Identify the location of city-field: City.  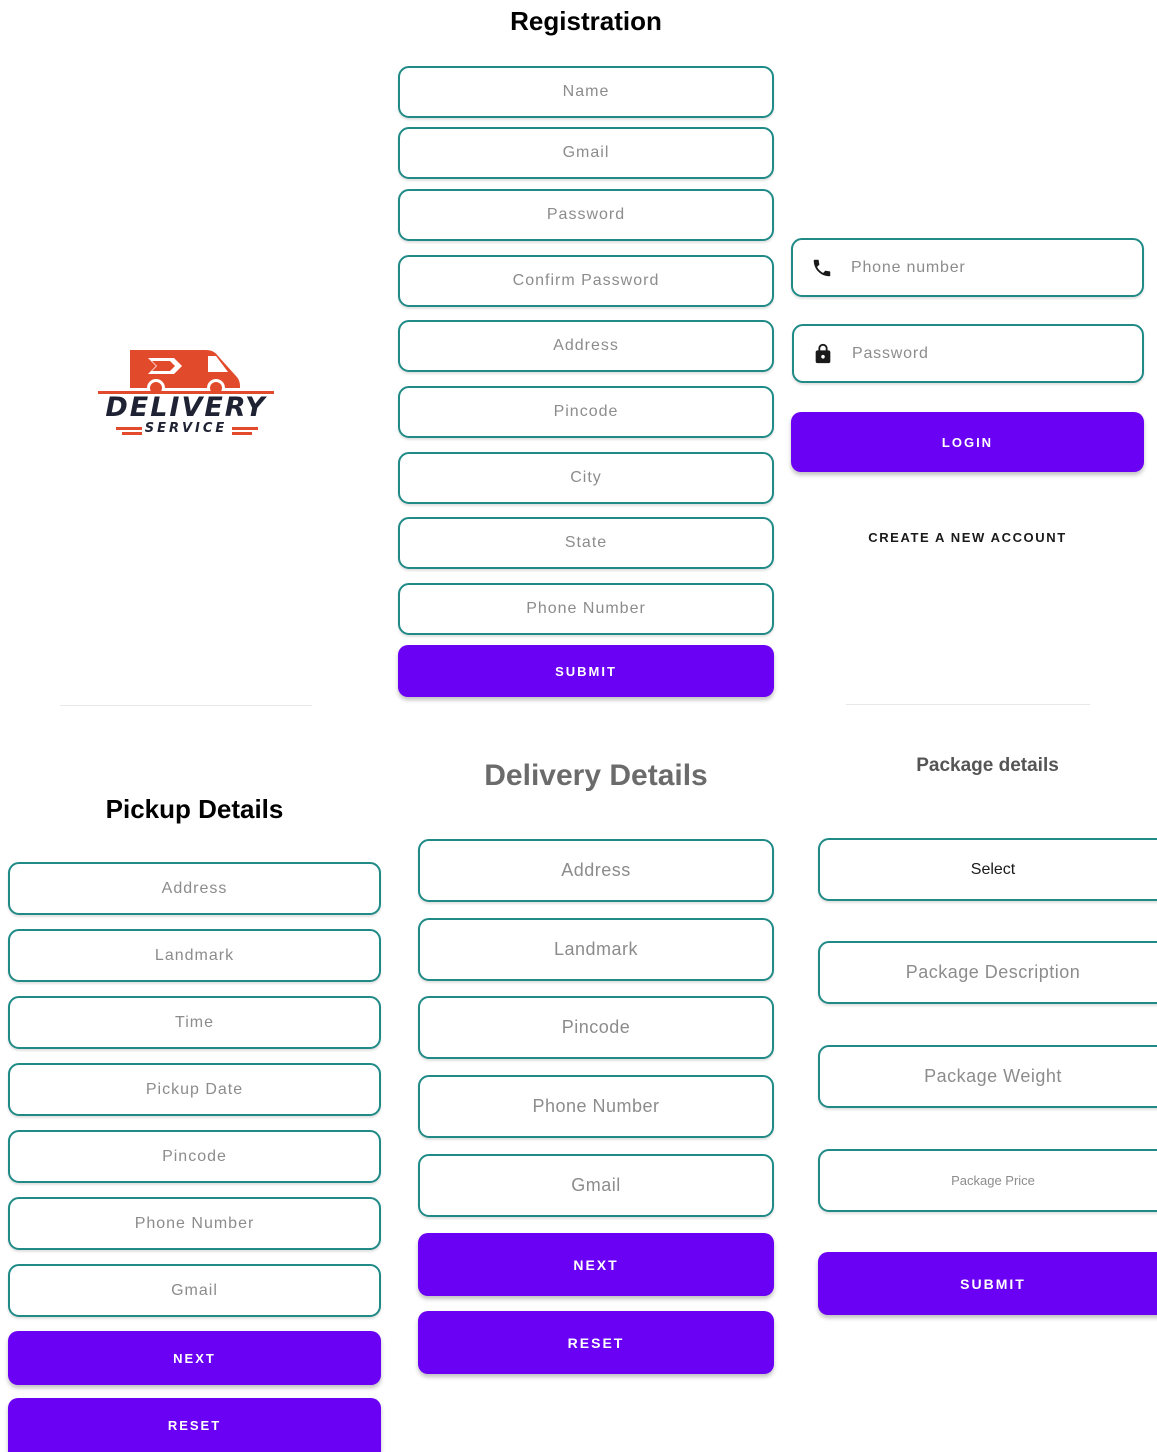
(586, 478).